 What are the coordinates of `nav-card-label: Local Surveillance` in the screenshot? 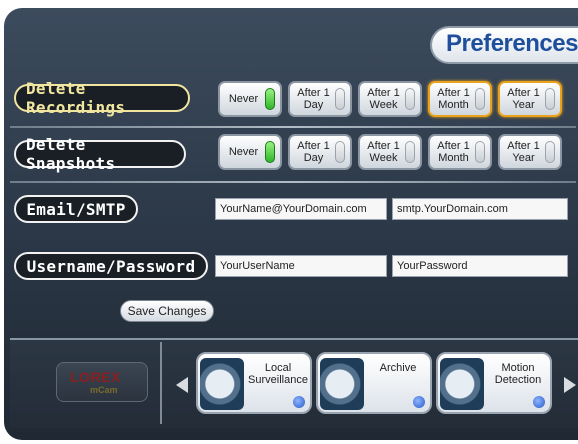 It's located at (278, 374).